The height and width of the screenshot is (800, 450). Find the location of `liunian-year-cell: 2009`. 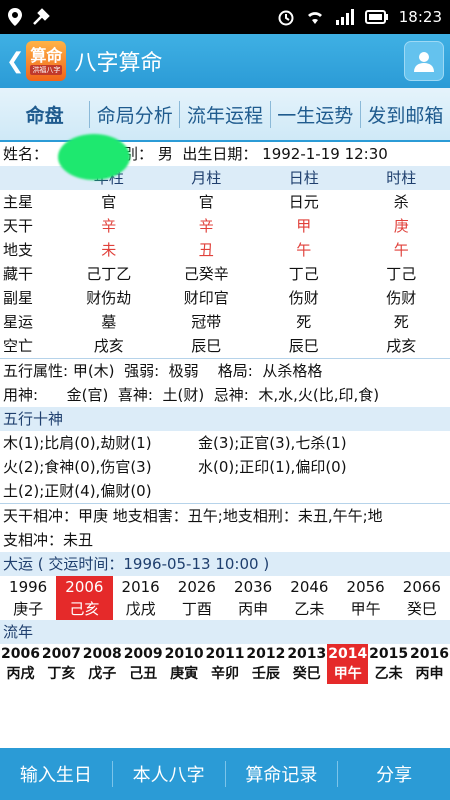

liunian-year-cell: 2009 is located at coordinates (143, 654).